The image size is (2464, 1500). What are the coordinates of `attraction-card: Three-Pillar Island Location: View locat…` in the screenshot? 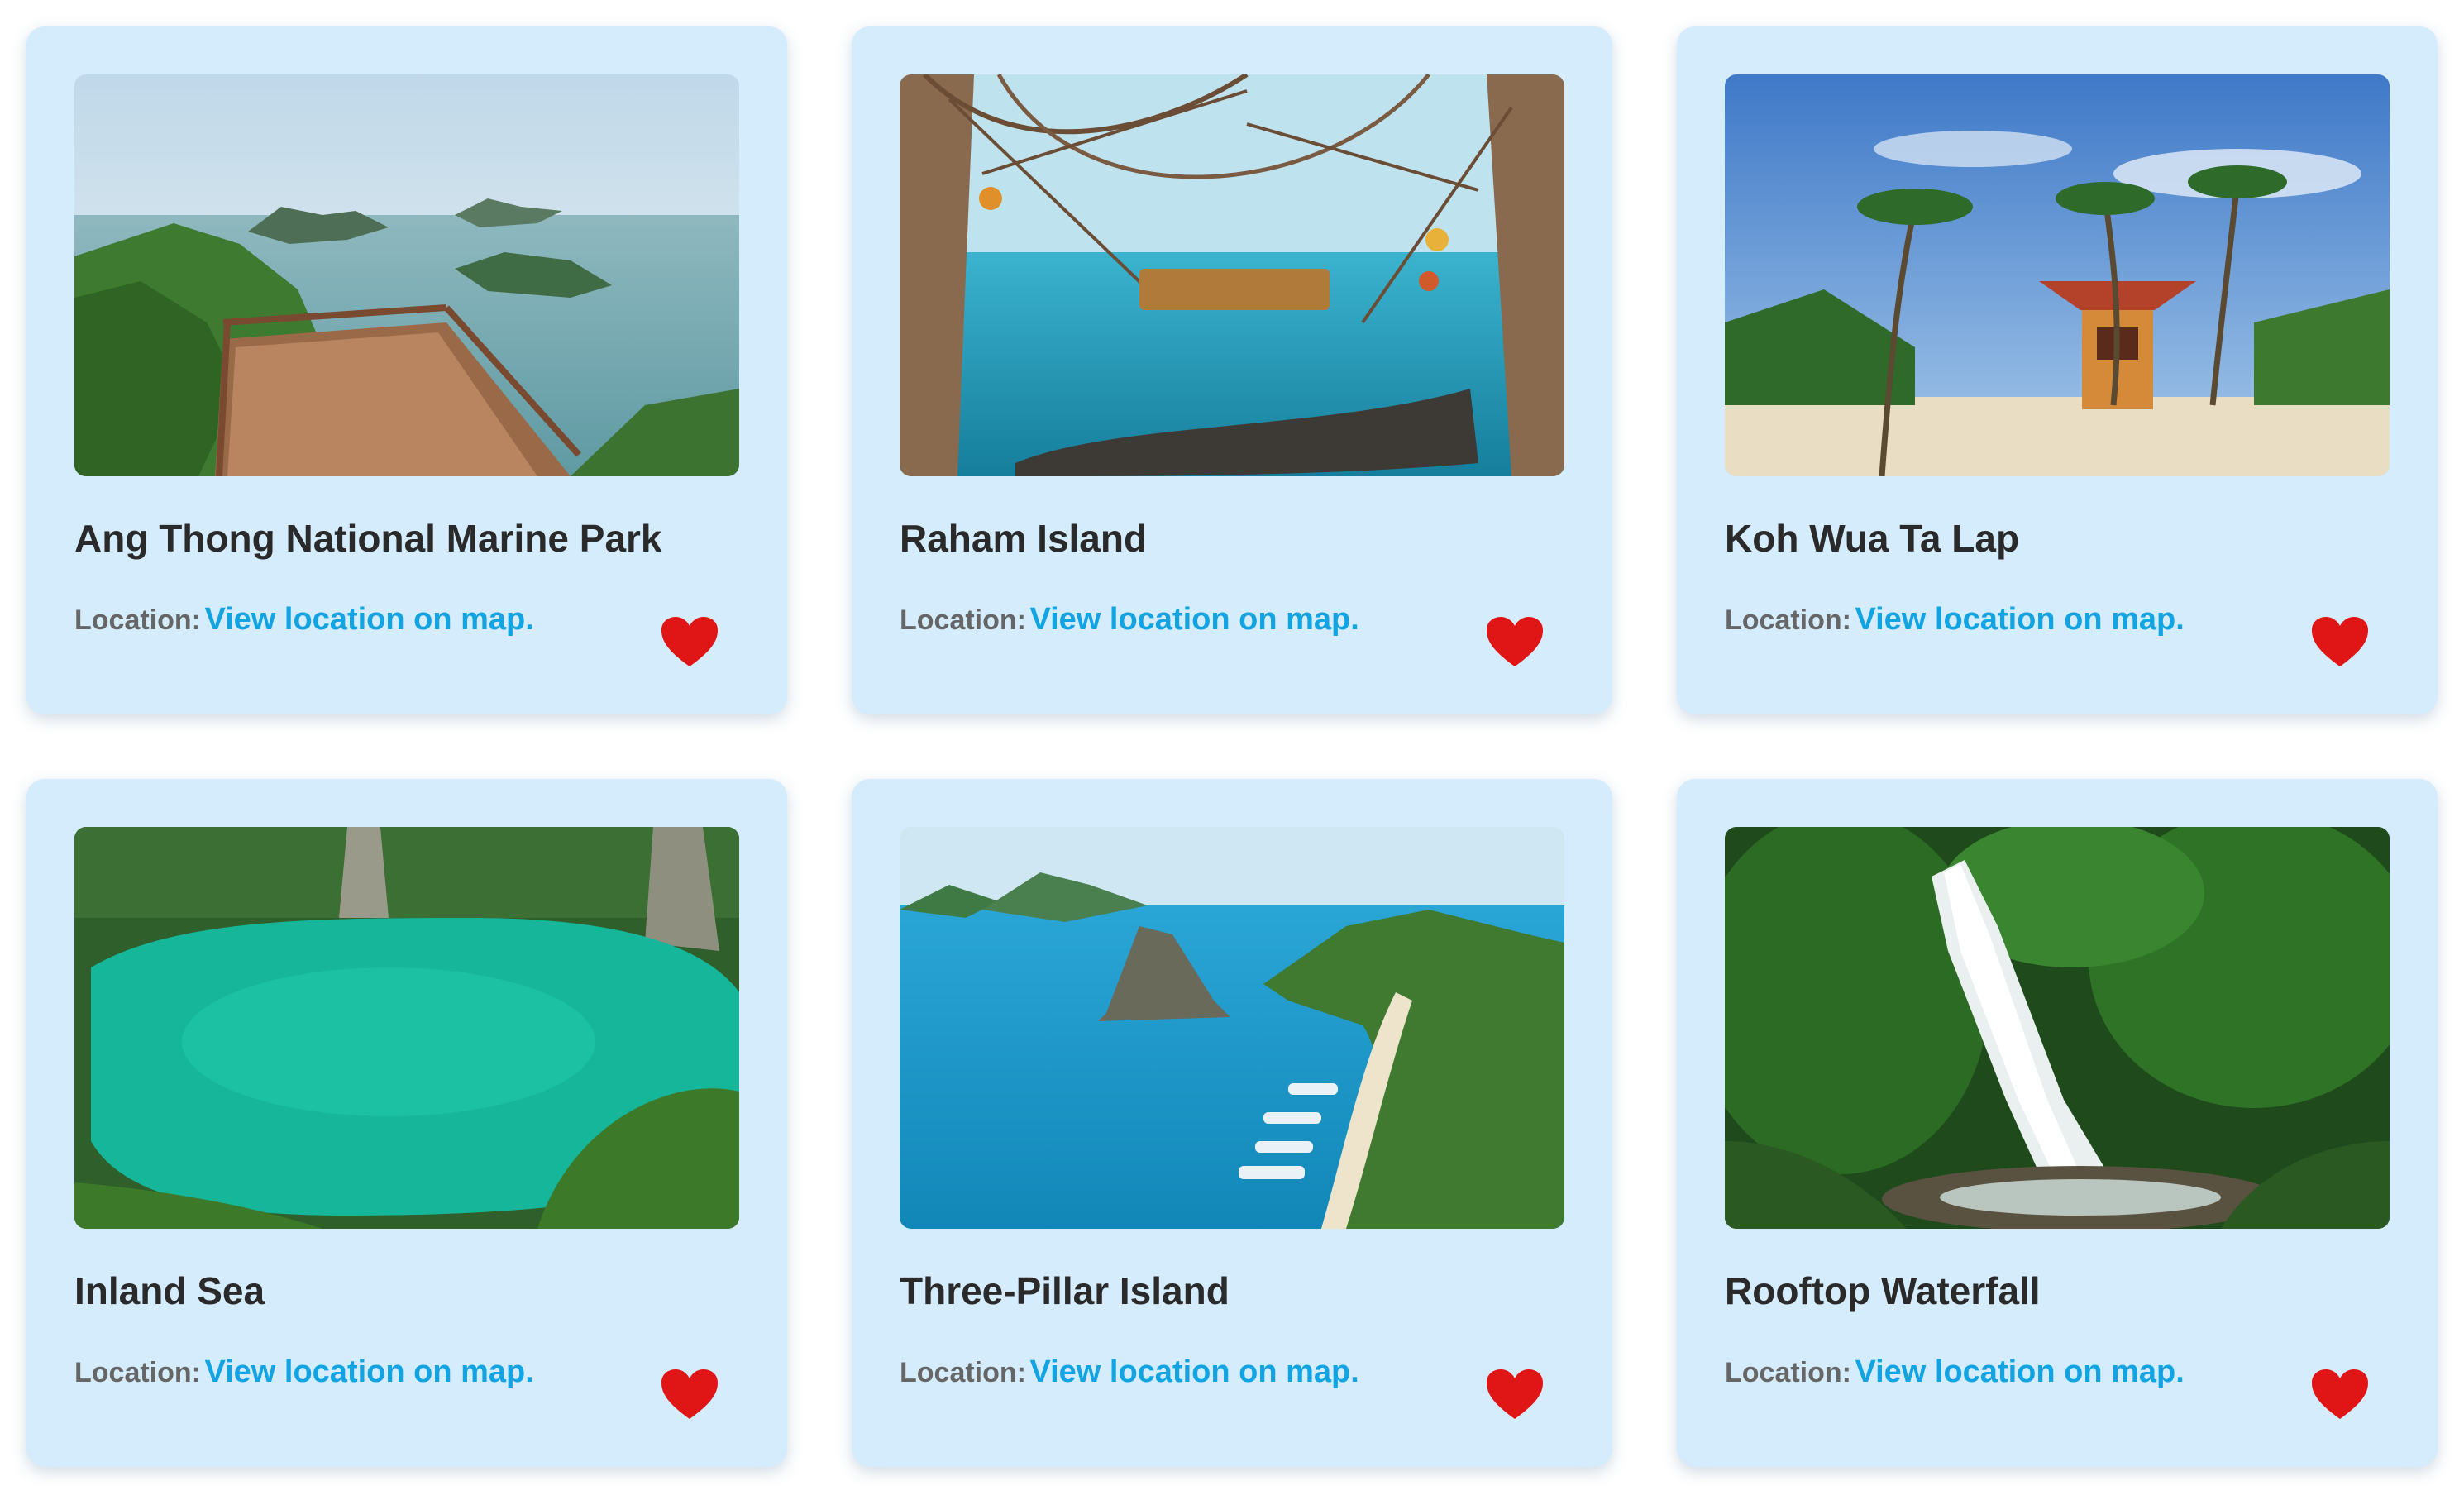 It's located at (1232, 1123).